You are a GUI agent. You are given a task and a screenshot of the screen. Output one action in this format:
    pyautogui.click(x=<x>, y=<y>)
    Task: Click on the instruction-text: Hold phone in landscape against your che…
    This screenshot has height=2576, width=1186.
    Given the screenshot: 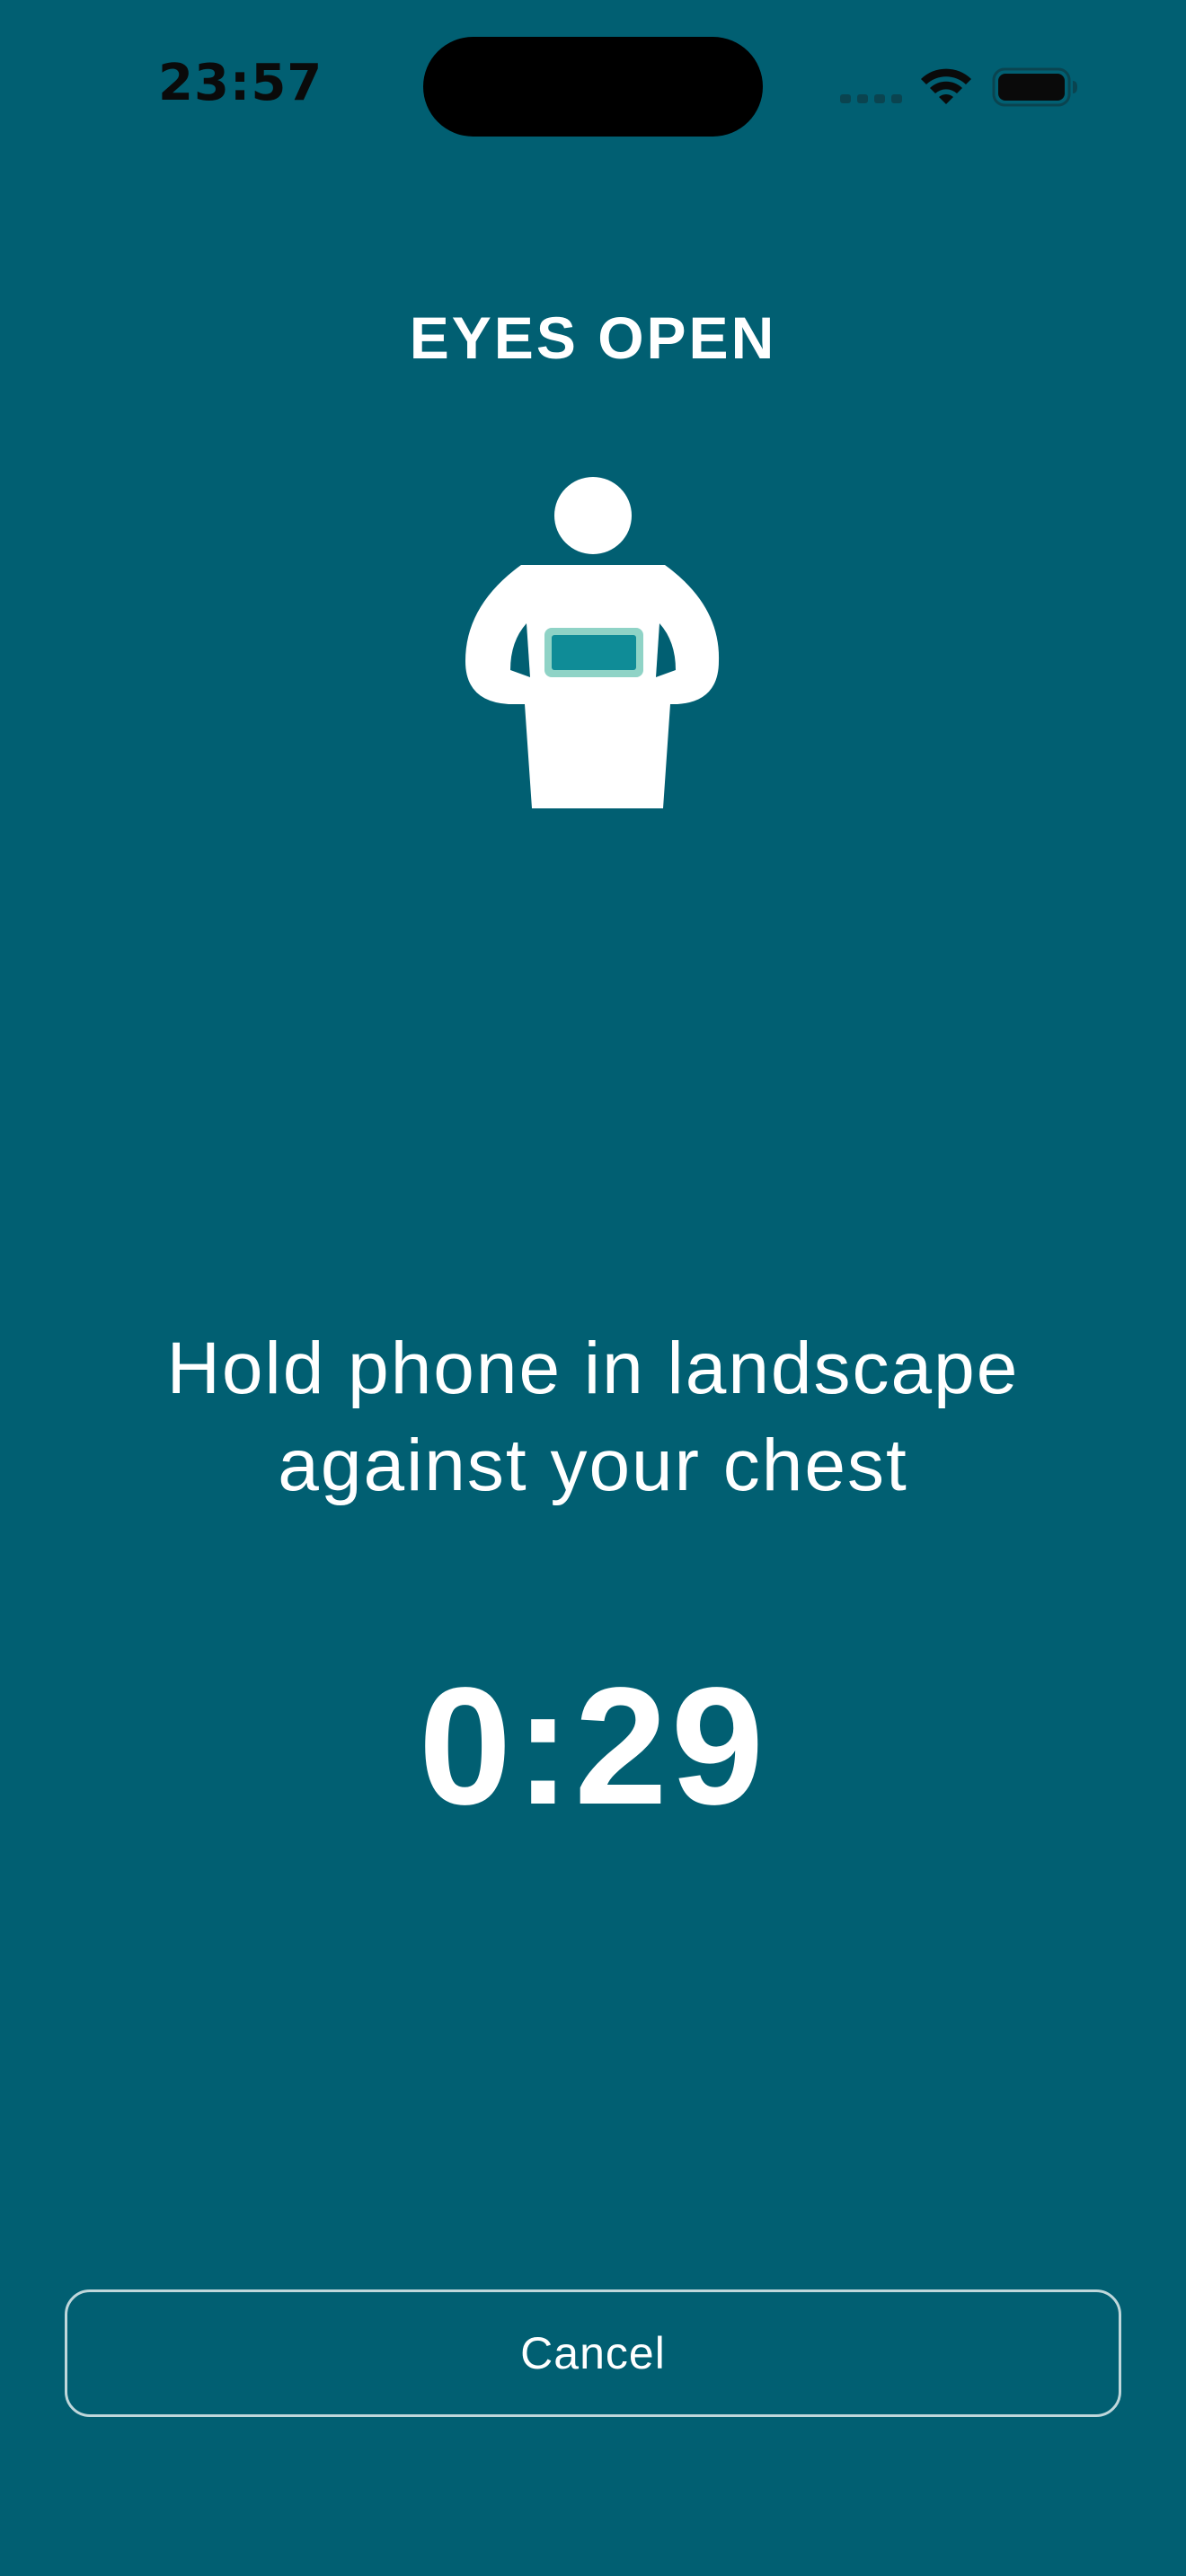 What is the action you would take?
    pyautogui.click(x=593, y=1417)
    